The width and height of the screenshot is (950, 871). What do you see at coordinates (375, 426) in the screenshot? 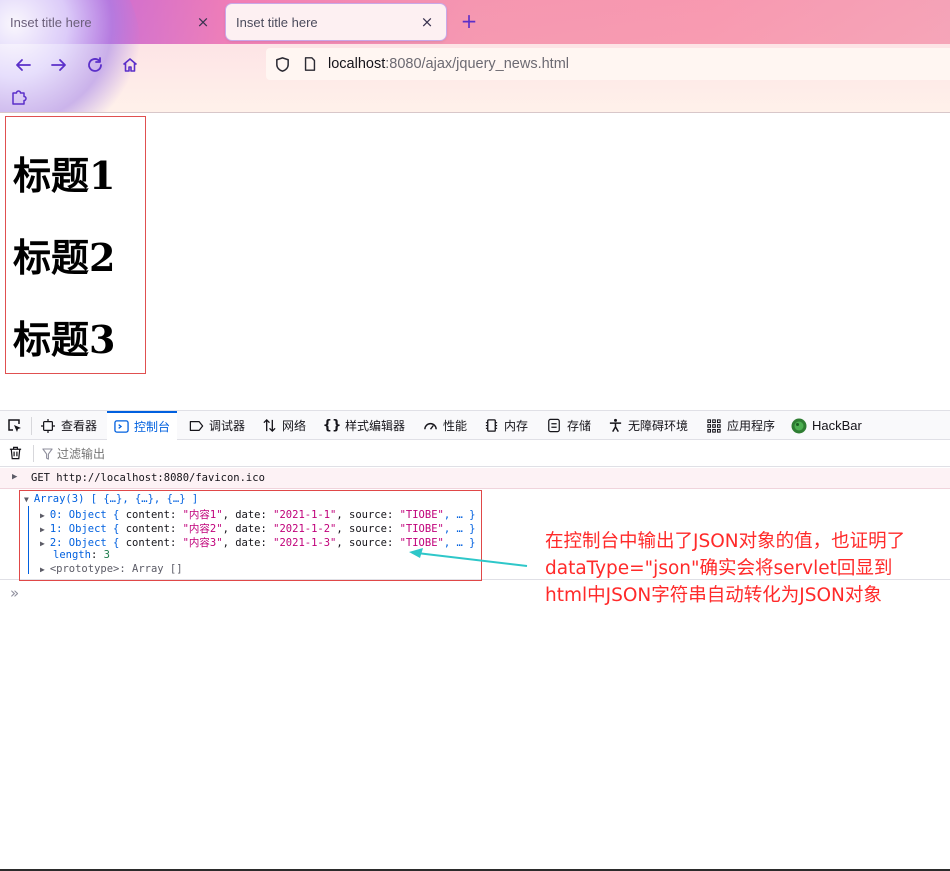
I see `tab-label: 样式编辑器` at bounding box center [375, 426].